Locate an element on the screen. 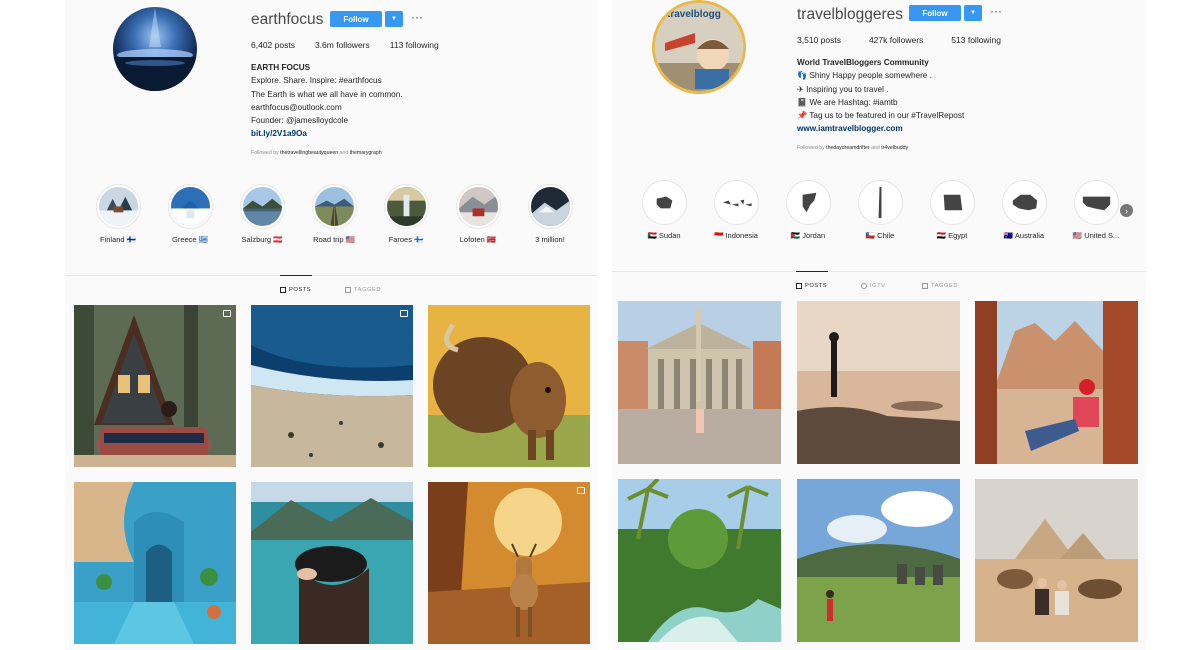 This screenshot has width=1200, height=650. following-count: 113 following is located at coordinates (414, 45).